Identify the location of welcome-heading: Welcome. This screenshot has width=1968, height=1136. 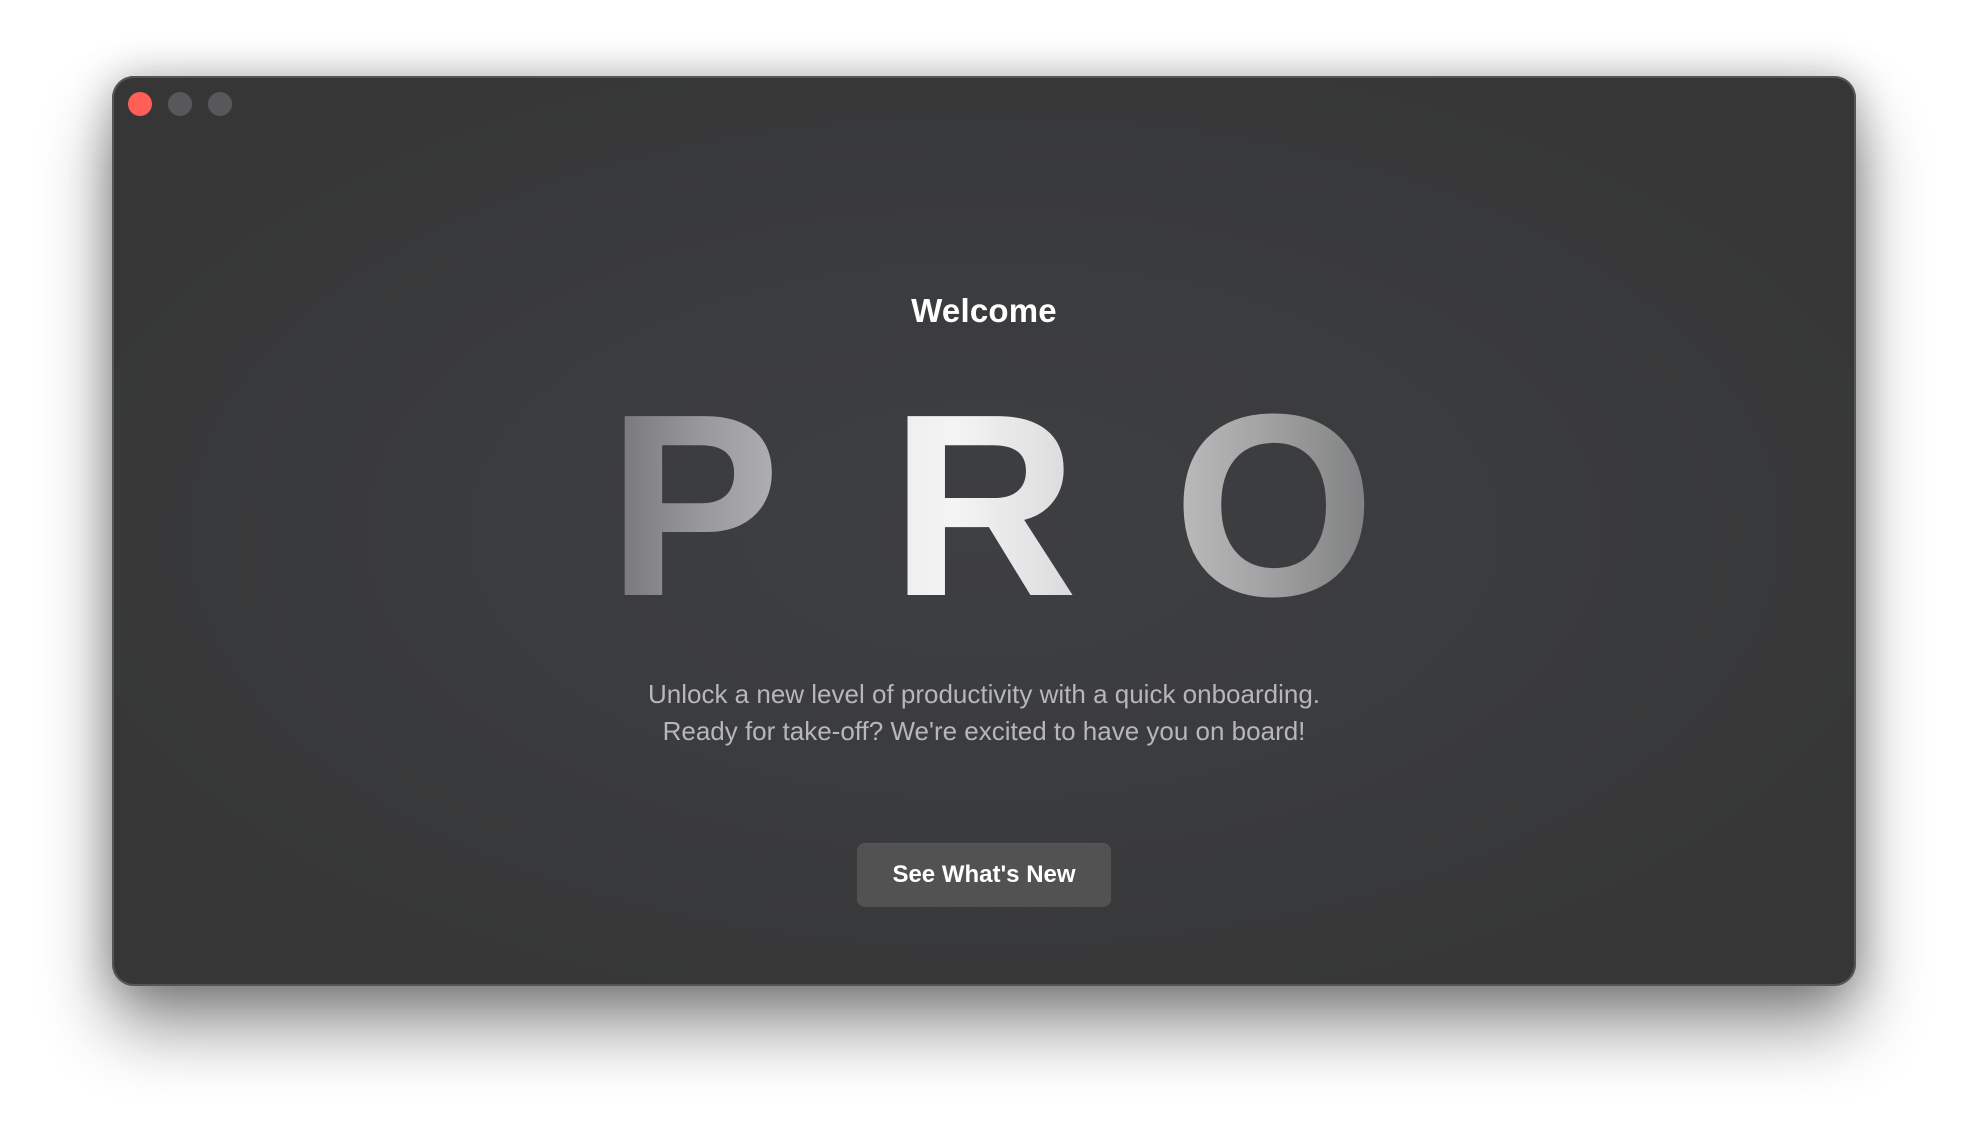
(984, 310).